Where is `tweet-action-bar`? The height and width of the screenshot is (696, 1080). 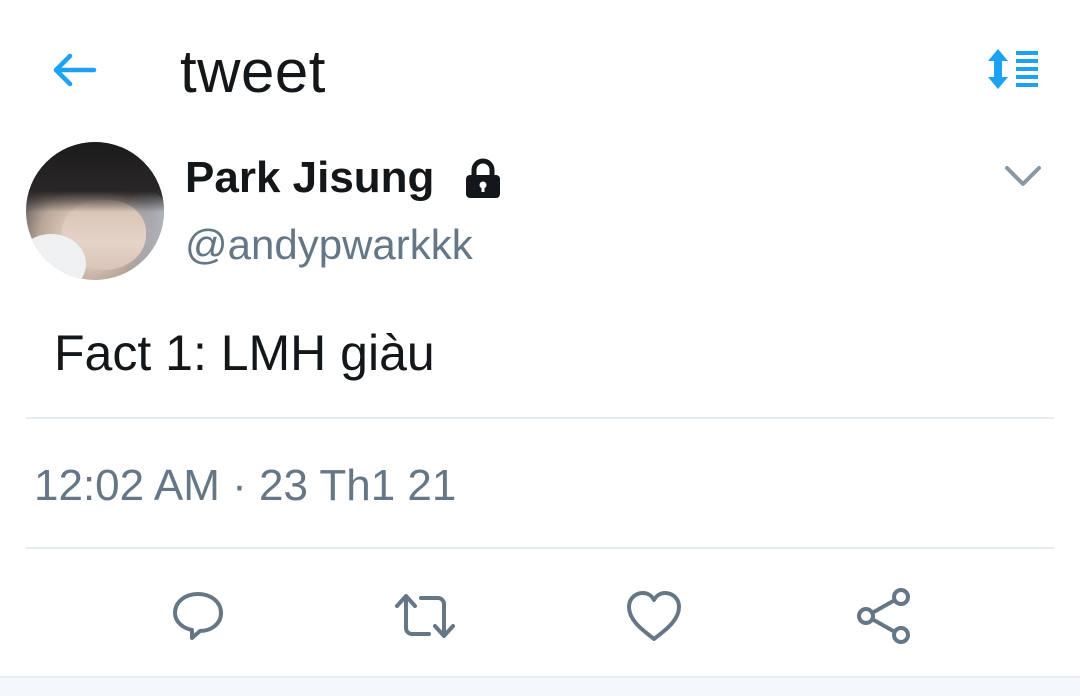
tweet-action-bar is located at coordinates (540, 615).